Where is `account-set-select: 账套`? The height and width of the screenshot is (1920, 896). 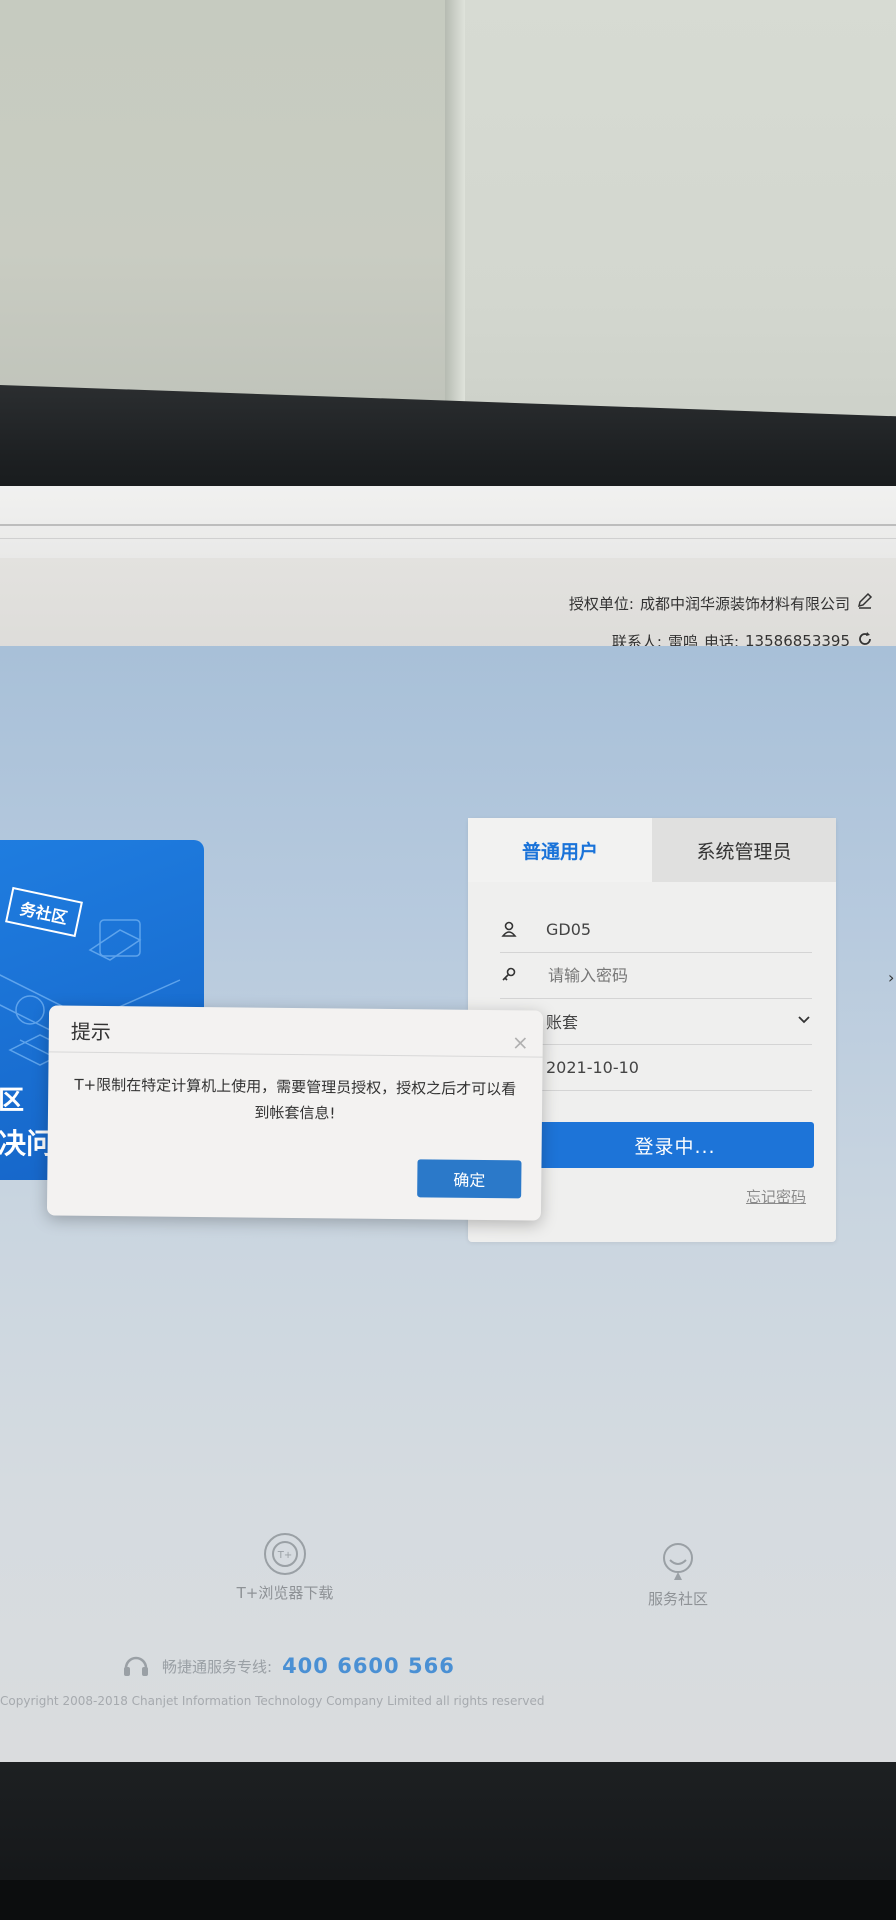 account-set-select: 账套 is located at coordinates (656, 1021).